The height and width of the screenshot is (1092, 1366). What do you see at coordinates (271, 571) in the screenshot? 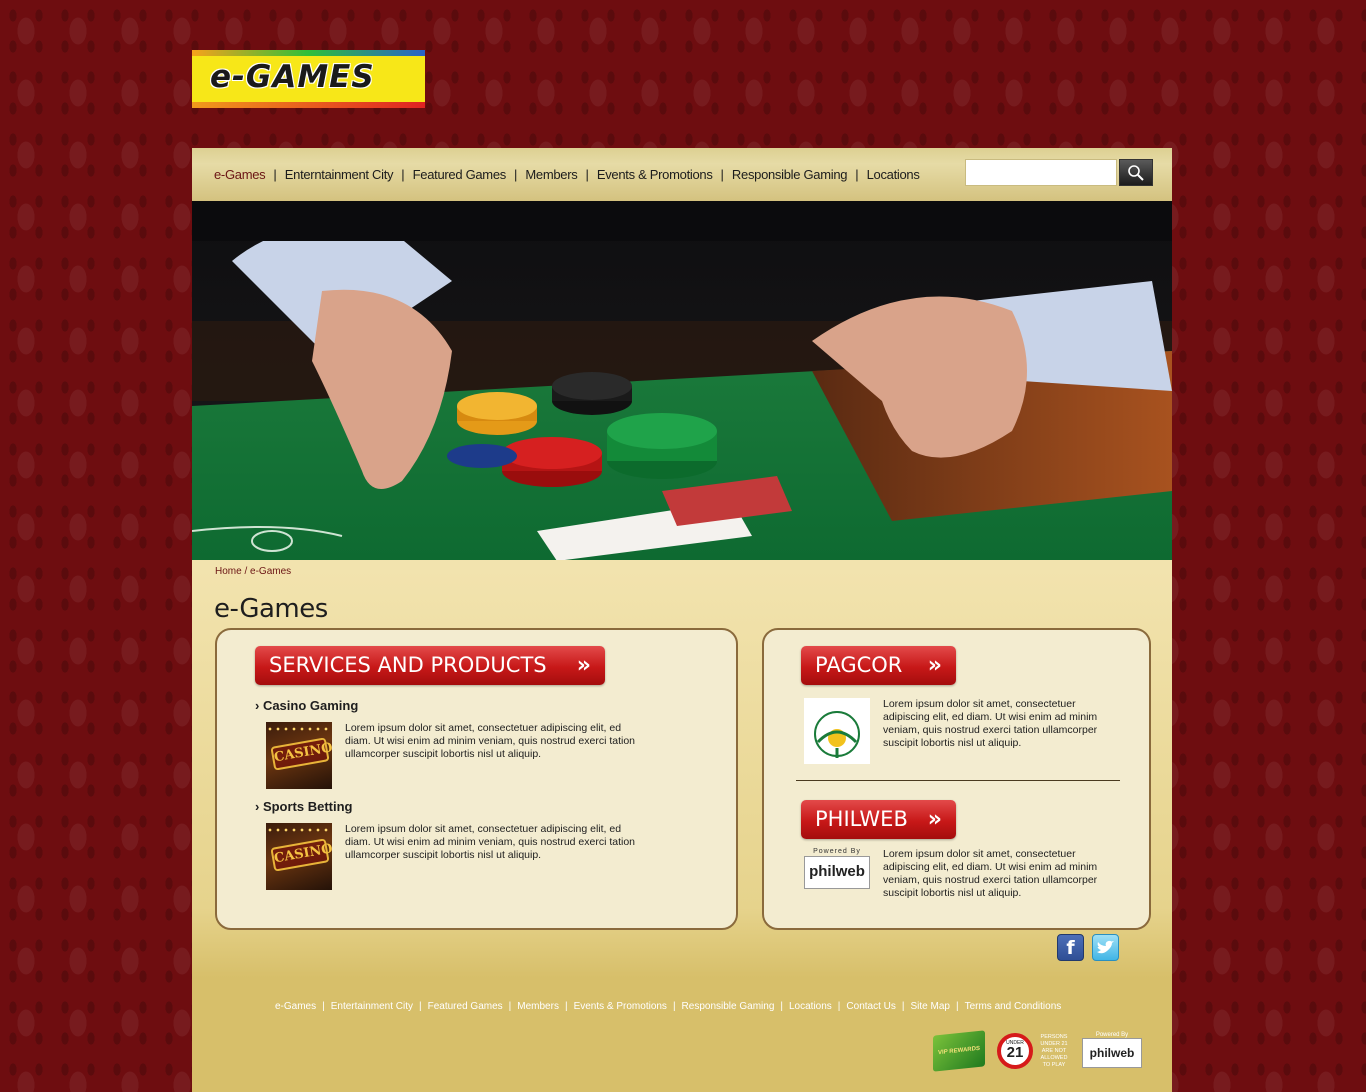
I see `breadcrumb-current: e-Games` at bounding box center [271, 571].